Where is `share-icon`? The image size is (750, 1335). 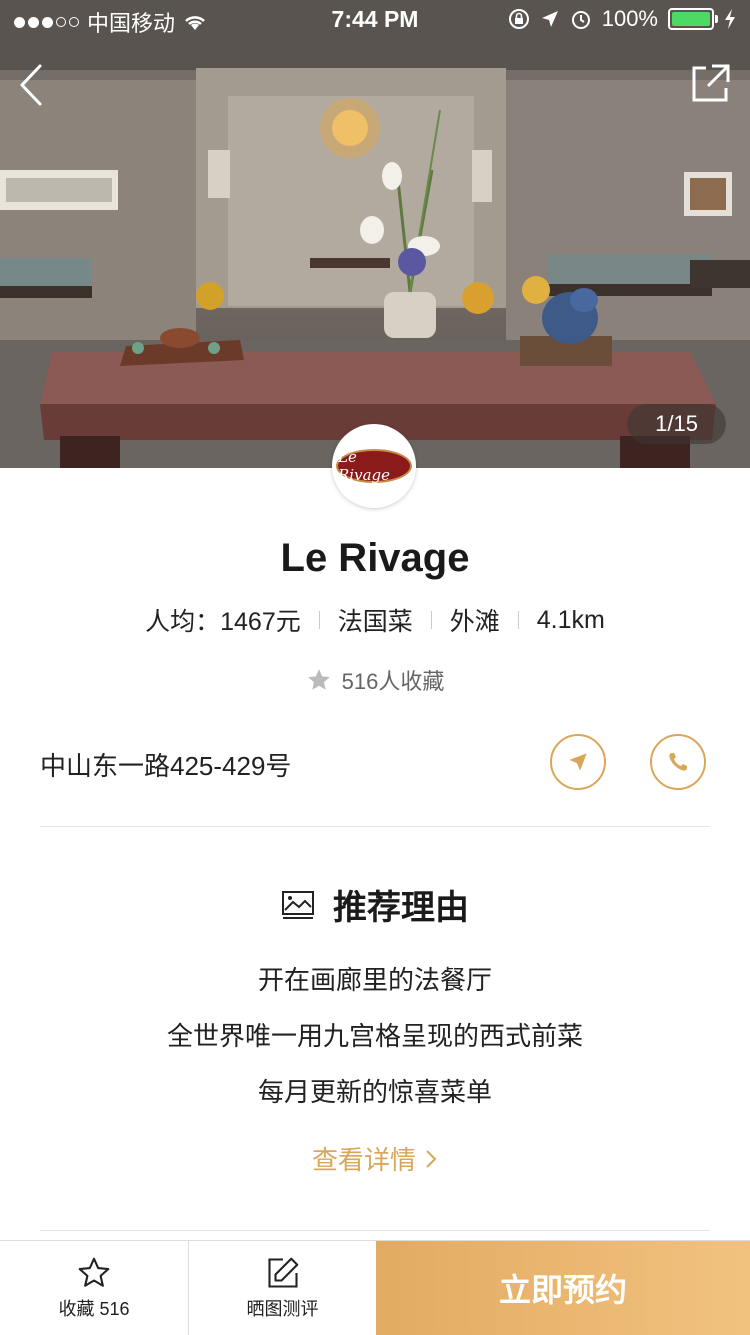 share-icon is located at coordinates (710, 84).